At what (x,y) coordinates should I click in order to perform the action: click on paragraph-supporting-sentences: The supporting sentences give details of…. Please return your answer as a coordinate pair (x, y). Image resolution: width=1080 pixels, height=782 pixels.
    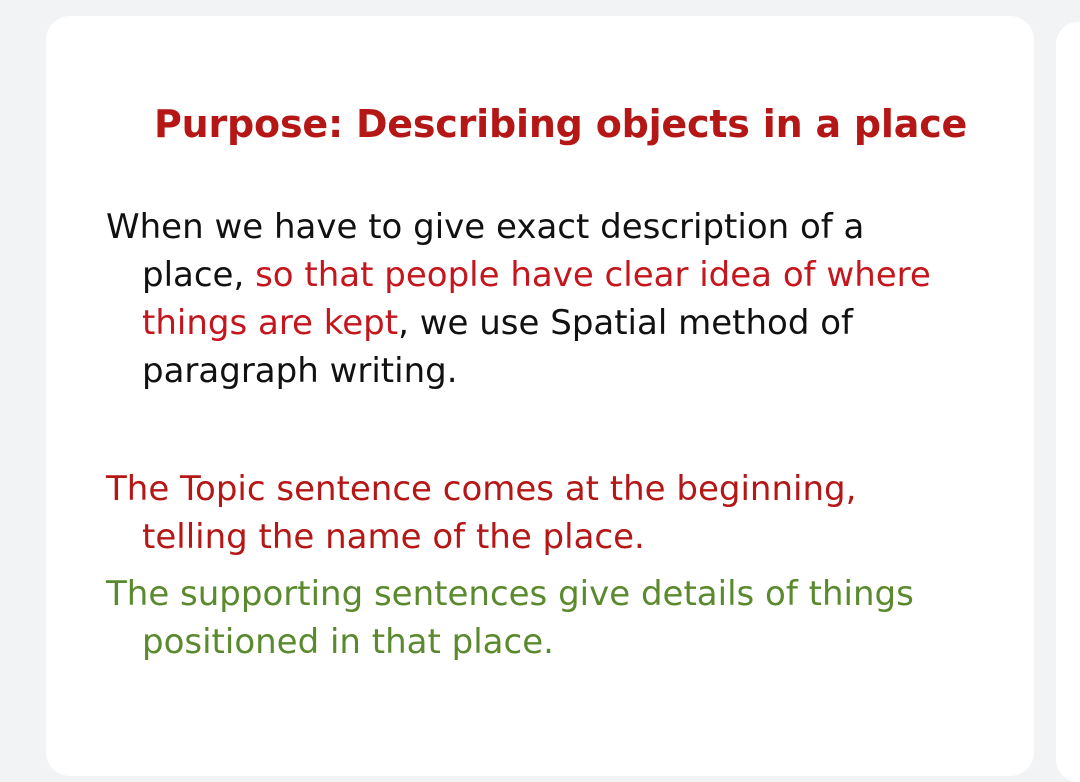
    Looking at the image, I should click on (510, 618).